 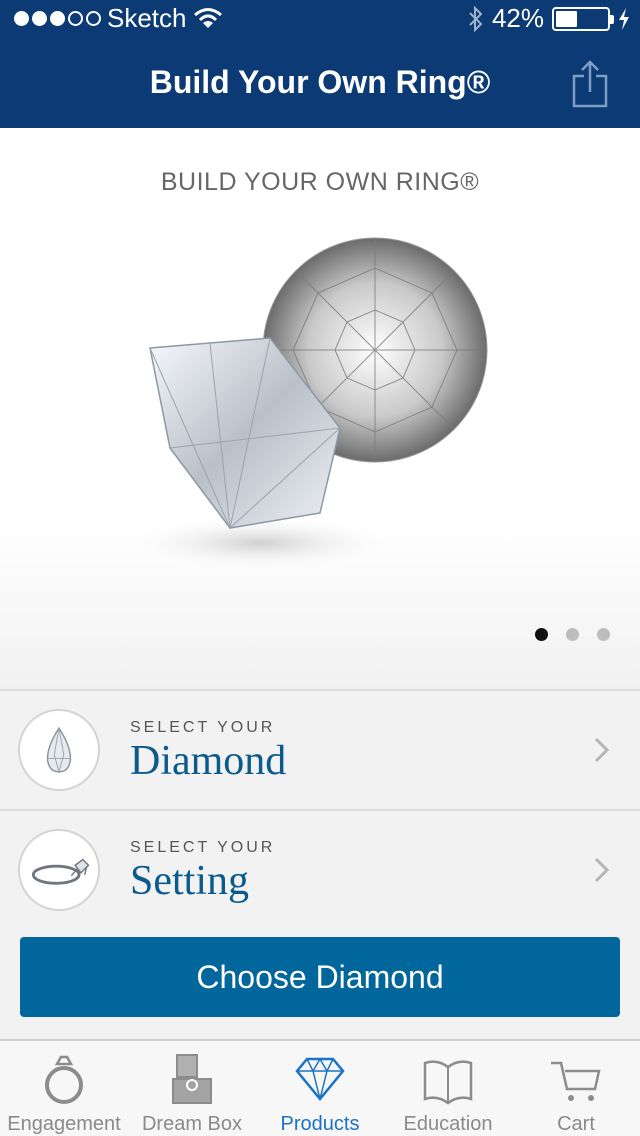 I want to click on tab-dream-box: Dream Box, so click(x=192, y=1088).